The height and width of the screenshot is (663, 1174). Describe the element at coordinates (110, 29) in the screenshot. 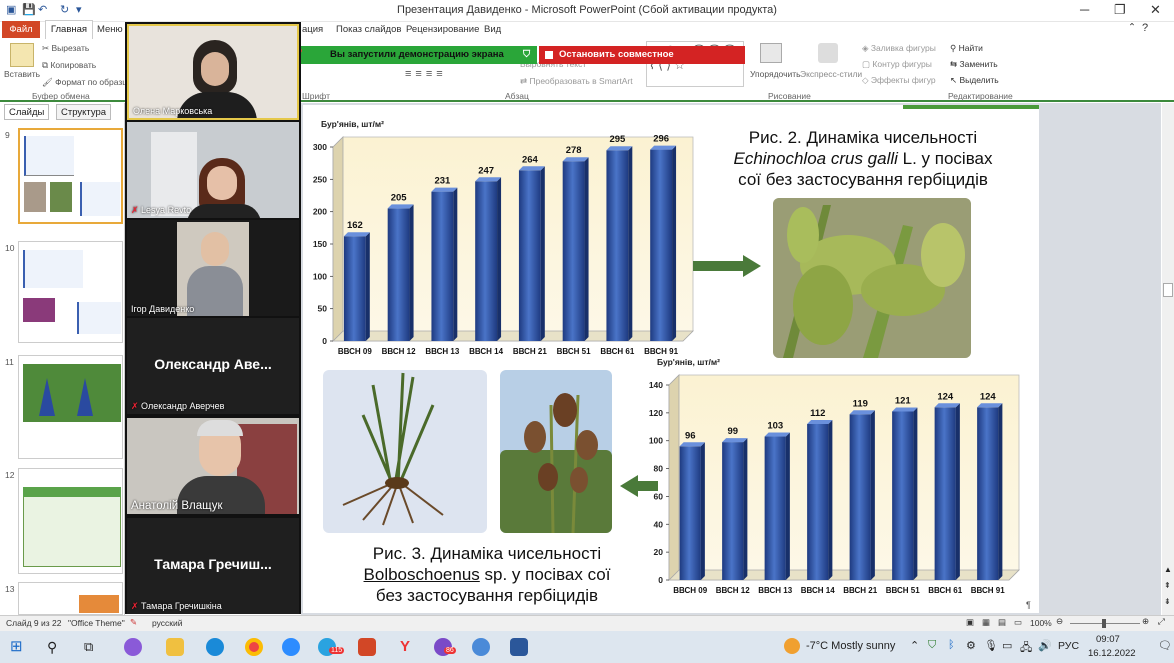

I see `tab-menu: Меню` at that location.